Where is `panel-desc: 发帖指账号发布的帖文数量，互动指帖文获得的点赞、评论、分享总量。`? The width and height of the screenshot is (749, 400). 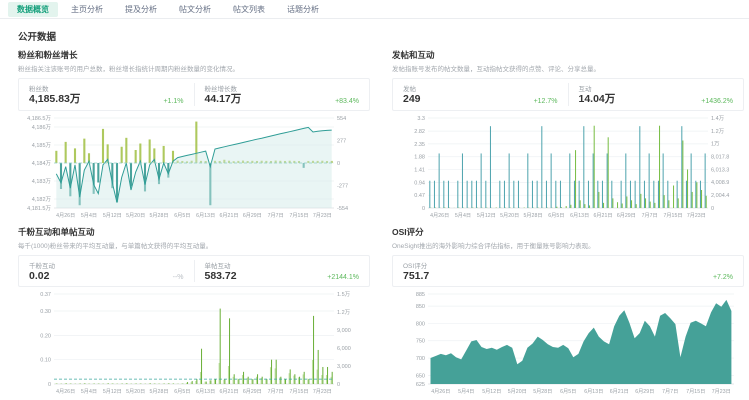 panel-desc: 发帖指账号发布的帖文数量，互动指帖文获得的点赞、评论、分享总量。 is located at coordinates (496, 69).